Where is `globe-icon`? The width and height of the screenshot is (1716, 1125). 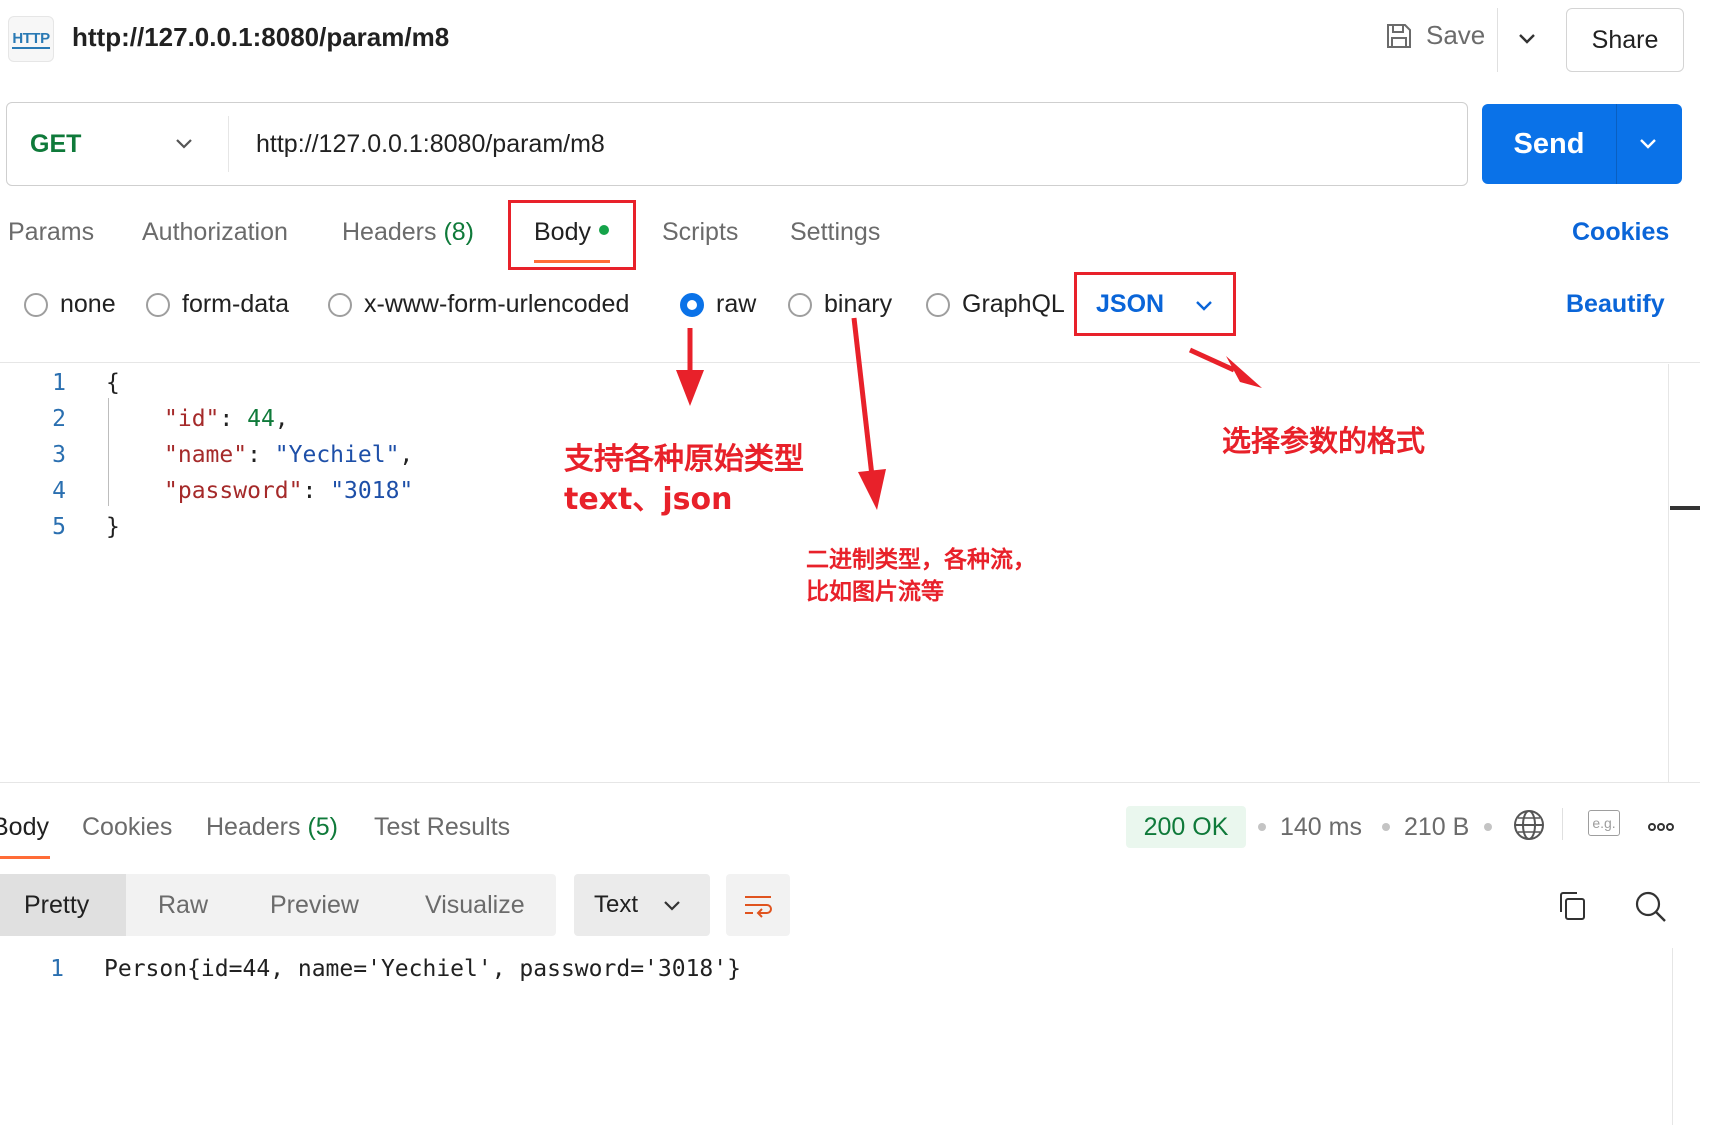
globe-icon is located at coordinates (1529, 825).